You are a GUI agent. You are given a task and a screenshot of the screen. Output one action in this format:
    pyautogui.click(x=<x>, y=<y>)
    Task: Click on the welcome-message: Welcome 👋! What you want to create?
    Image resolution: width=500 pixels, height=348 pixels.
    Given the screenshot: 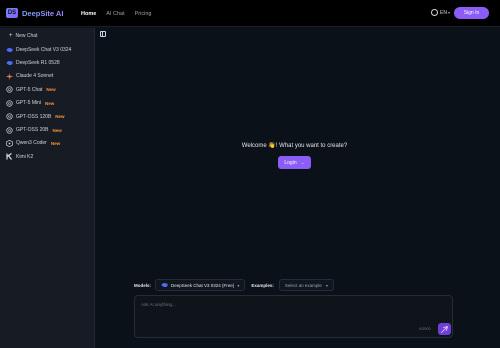 What is the action you would take?
    pyautogui.click(x=294, y=146)
    